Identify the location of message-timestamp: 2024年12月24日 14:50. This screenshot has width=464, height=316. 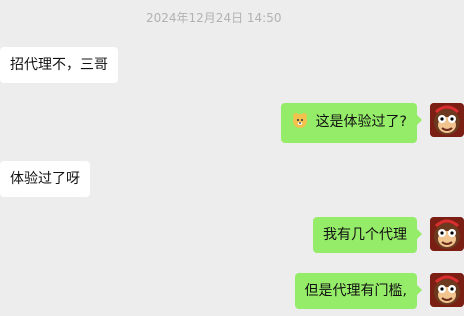
(214, 18).